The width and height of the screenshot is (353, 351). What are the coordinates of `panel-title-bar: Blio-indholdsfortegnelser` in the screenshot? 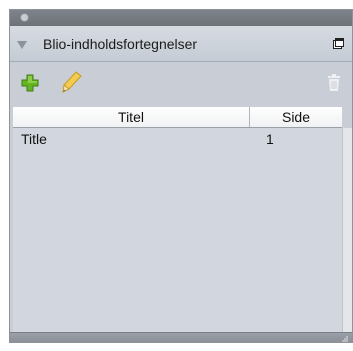 It's located at (181, 44).